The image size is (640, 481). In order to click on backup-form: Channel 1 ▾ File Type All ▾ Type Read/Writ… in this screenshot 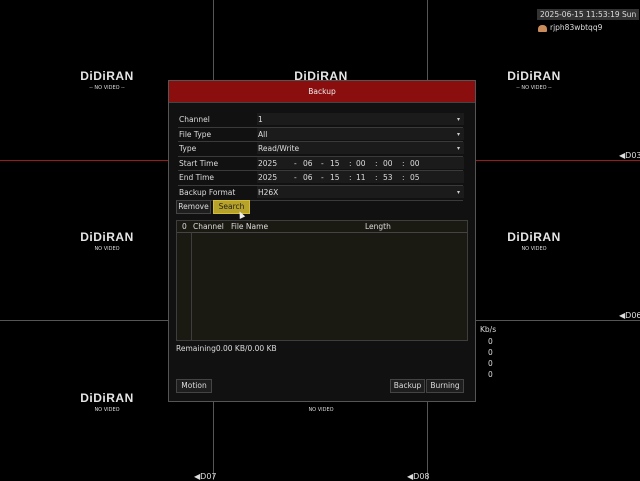, I will do `click(321, 157)`.